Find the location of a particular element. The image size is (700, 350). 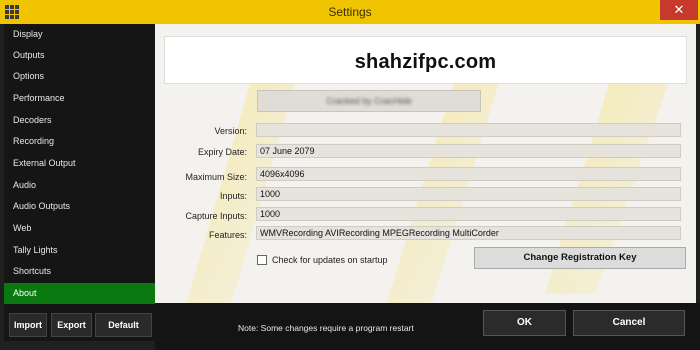

close-icon: ✕ is located at coordinates (679, 9).